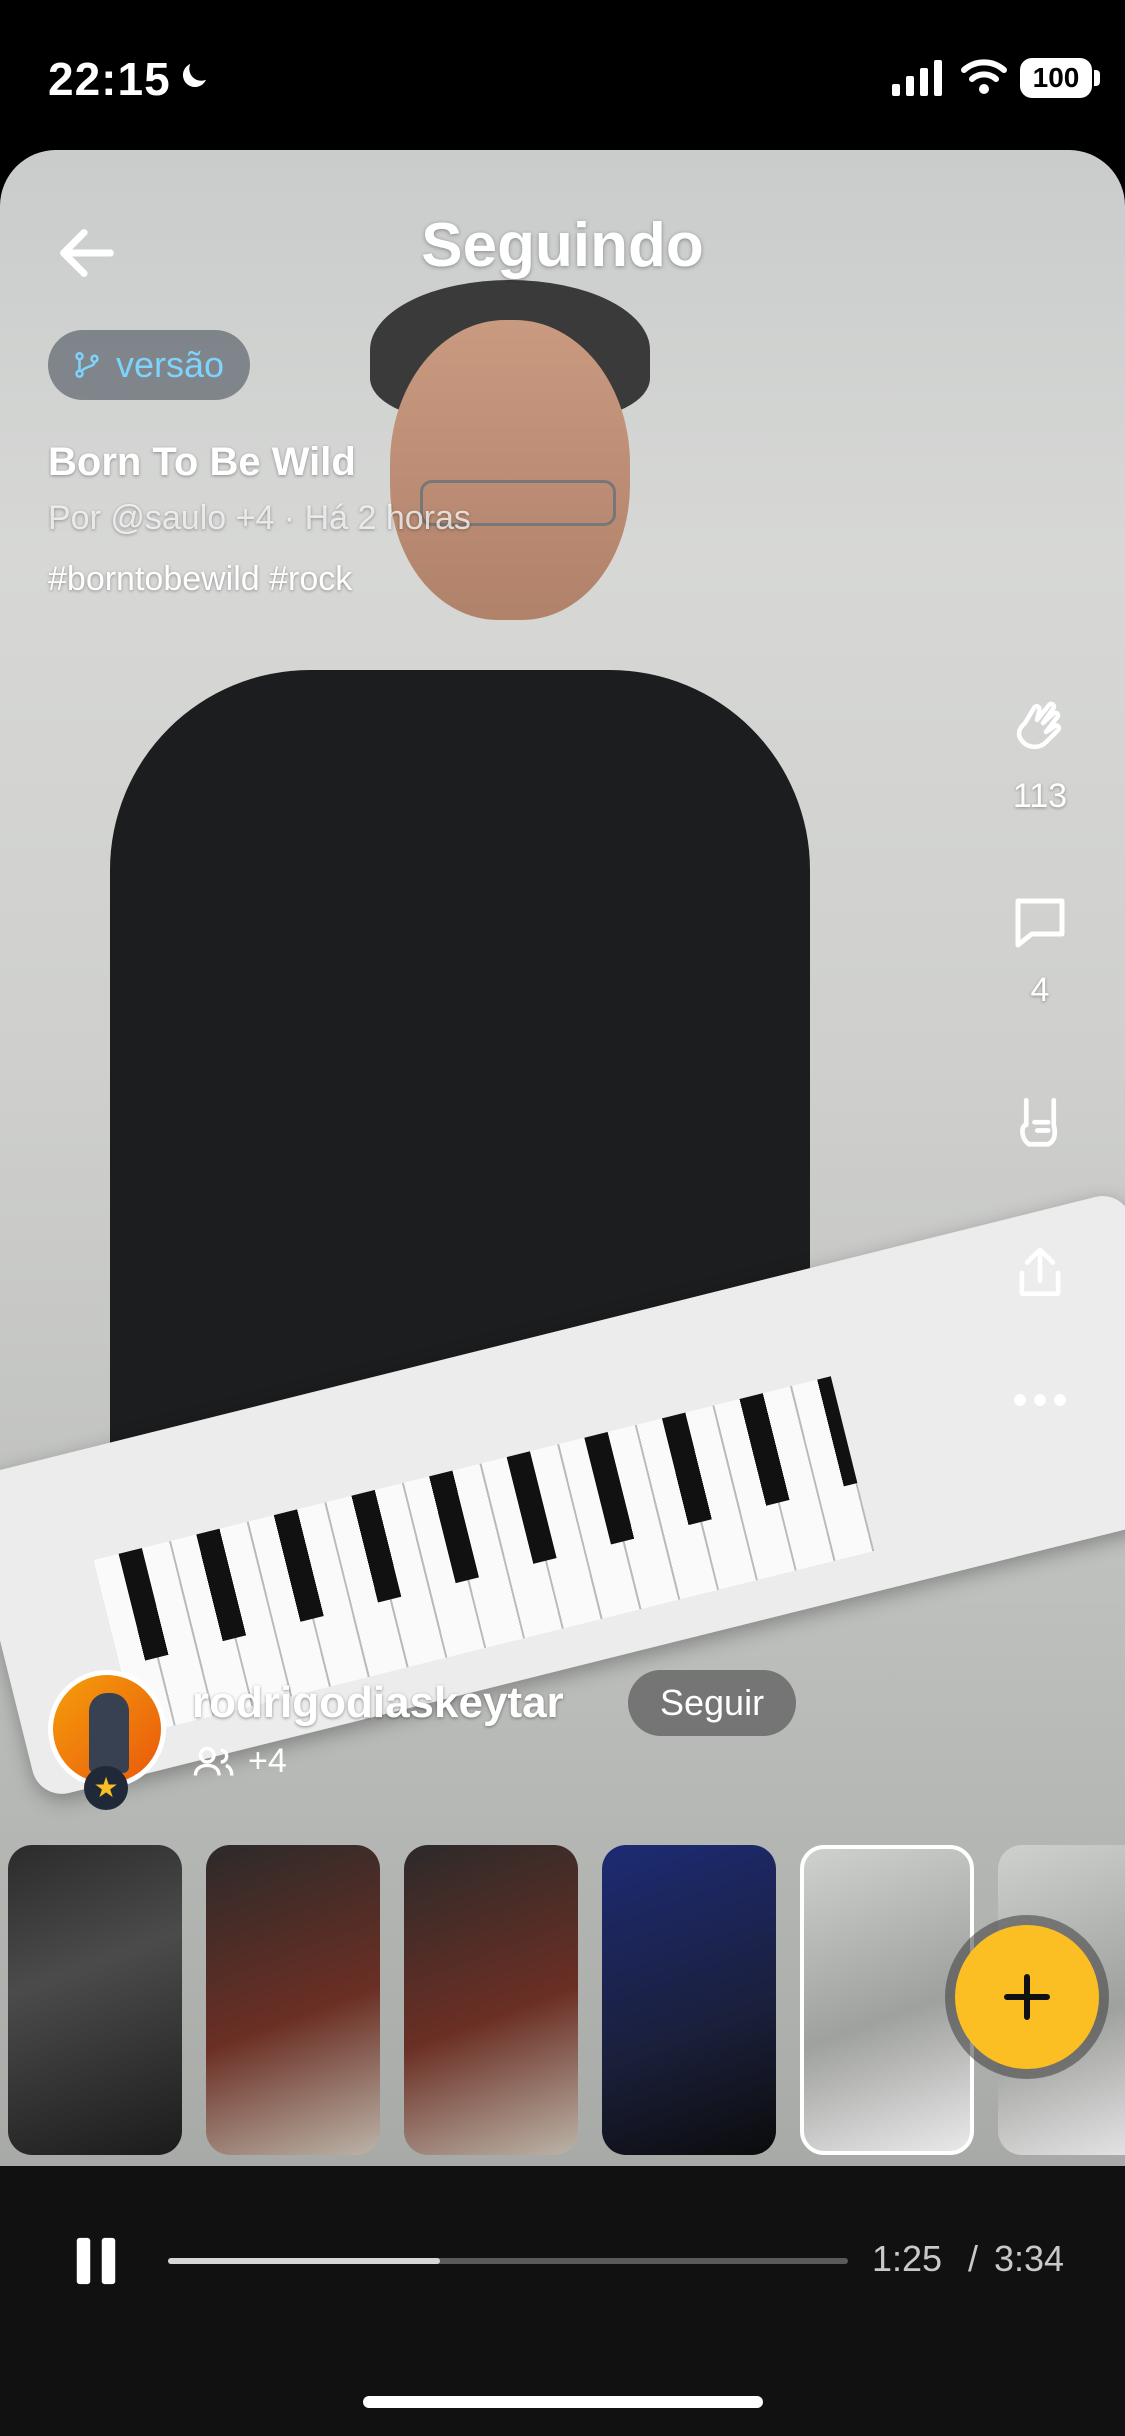 The height and width of the screenshot is (2436, 1125). What do you see at coordinates (1029, 2258) in the screenshot?
I see `time-total: 3:34` at bounding box center [1029, 2258].